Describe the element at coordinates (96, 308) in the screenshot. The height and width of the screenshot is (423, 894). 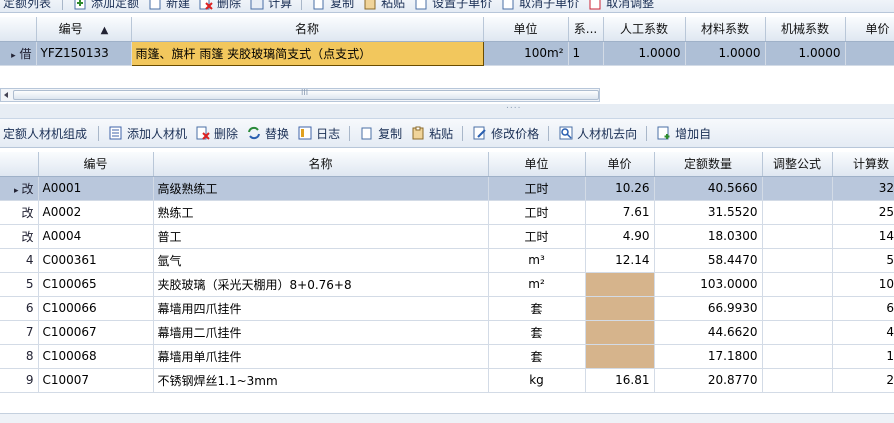
I see `cell-code: C100066` at that location.